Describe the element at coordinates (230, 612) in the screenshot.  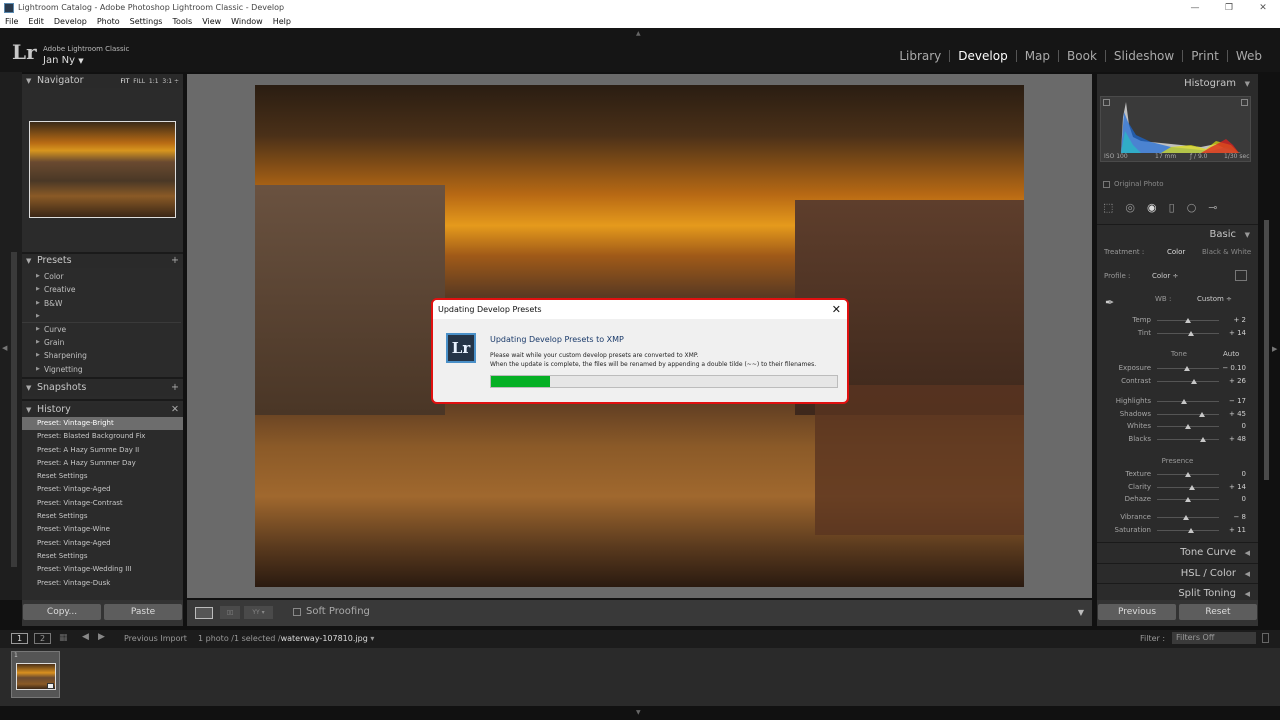
I see `before-after-icon: ▯▯` at that location.